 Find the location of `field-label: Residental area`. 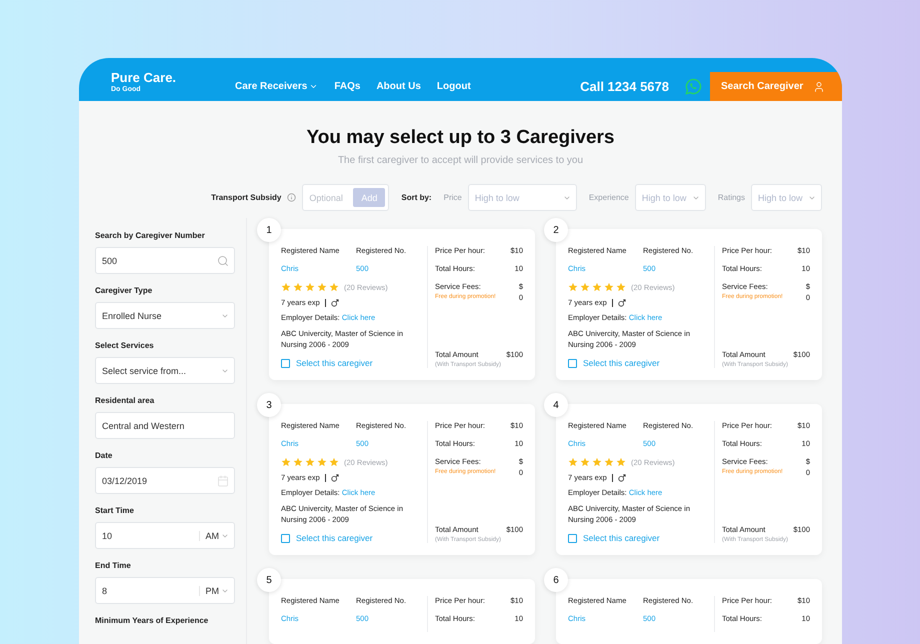

field-label: Residental area is located at coordinates (125, 400).